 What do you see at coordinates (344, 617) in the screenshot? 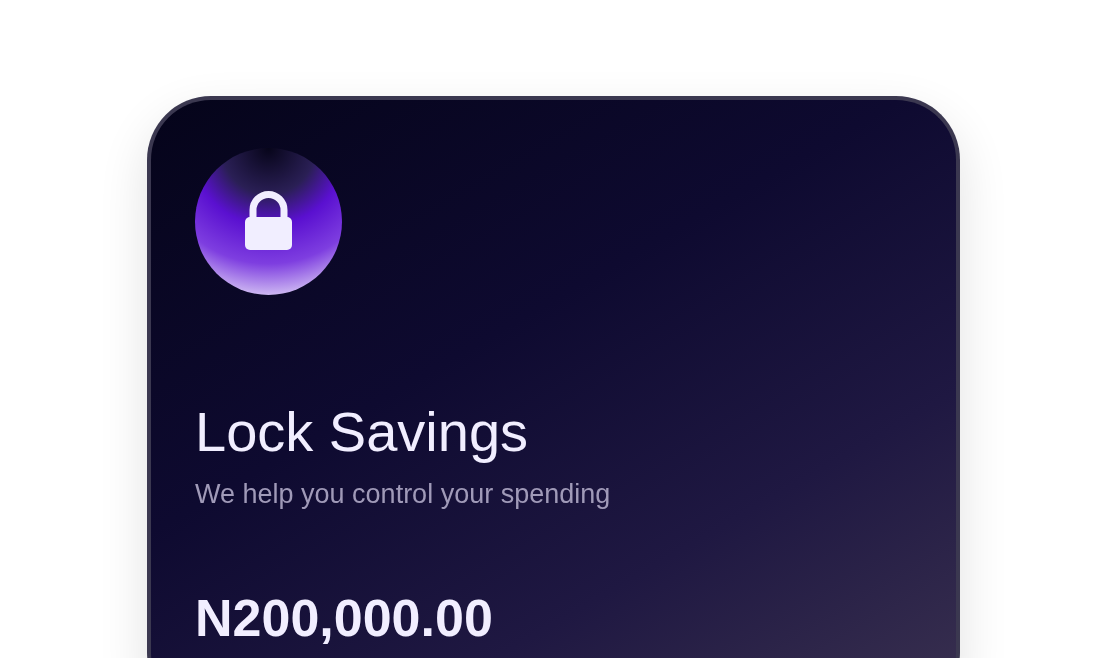
I see `savings-amount: N200,000.00` at bounding box center [344, 617].